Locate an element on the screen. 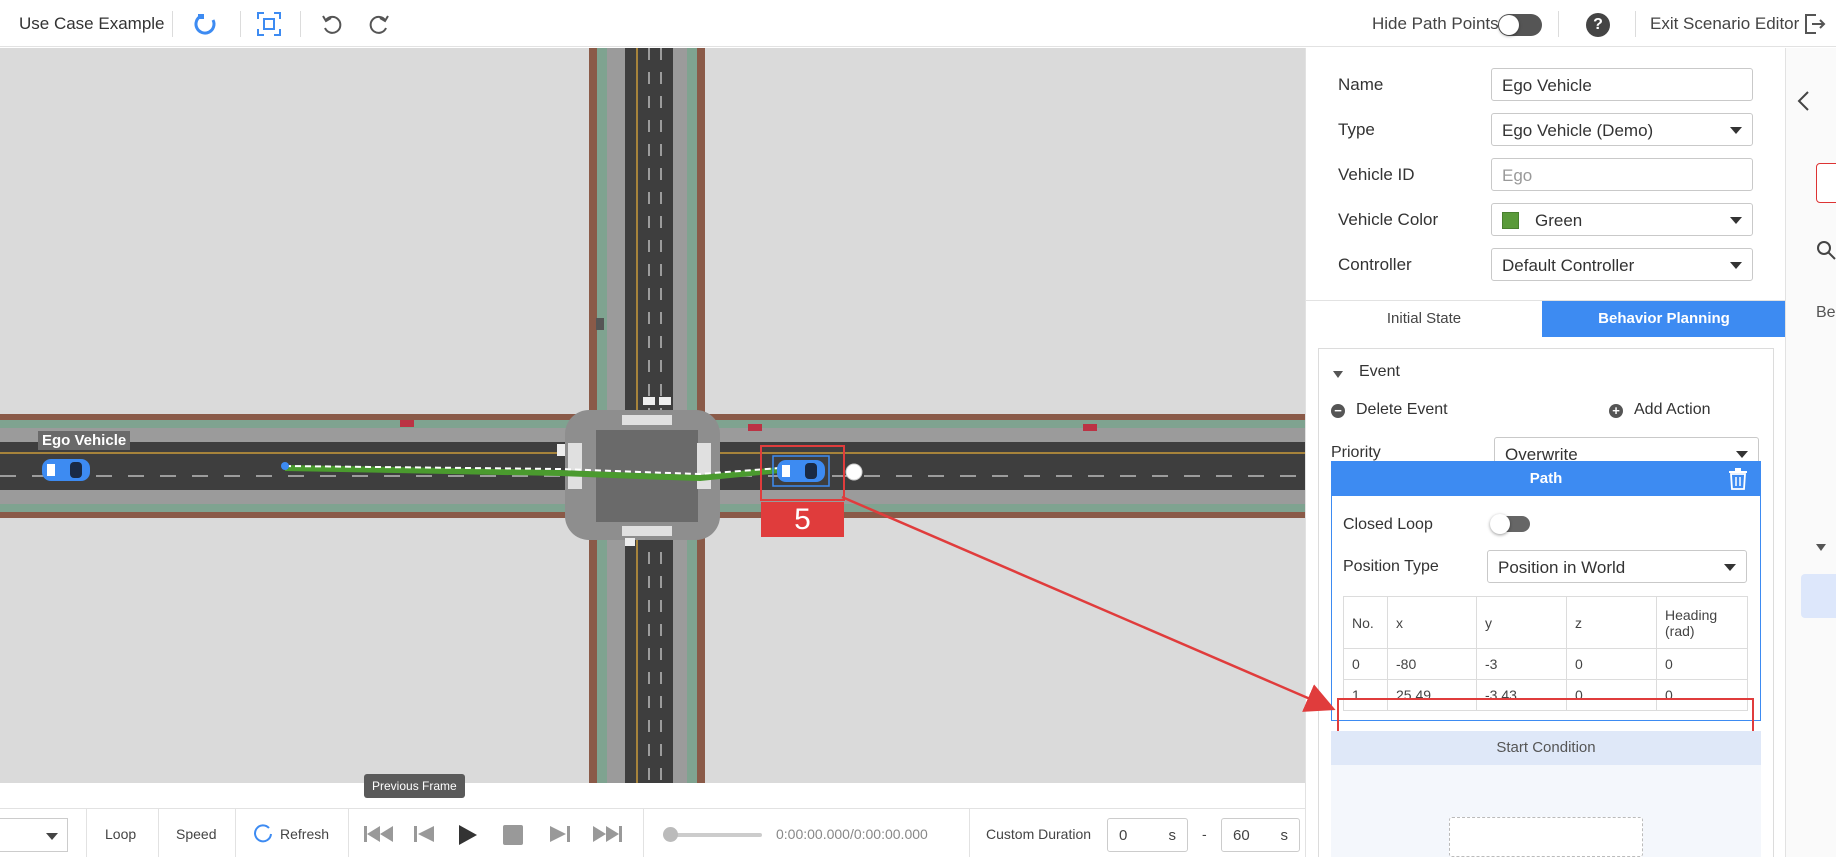 Image resolution: width=1836 pixels, height=857 pixels. undo-icon is located at coordinates (332, 24).